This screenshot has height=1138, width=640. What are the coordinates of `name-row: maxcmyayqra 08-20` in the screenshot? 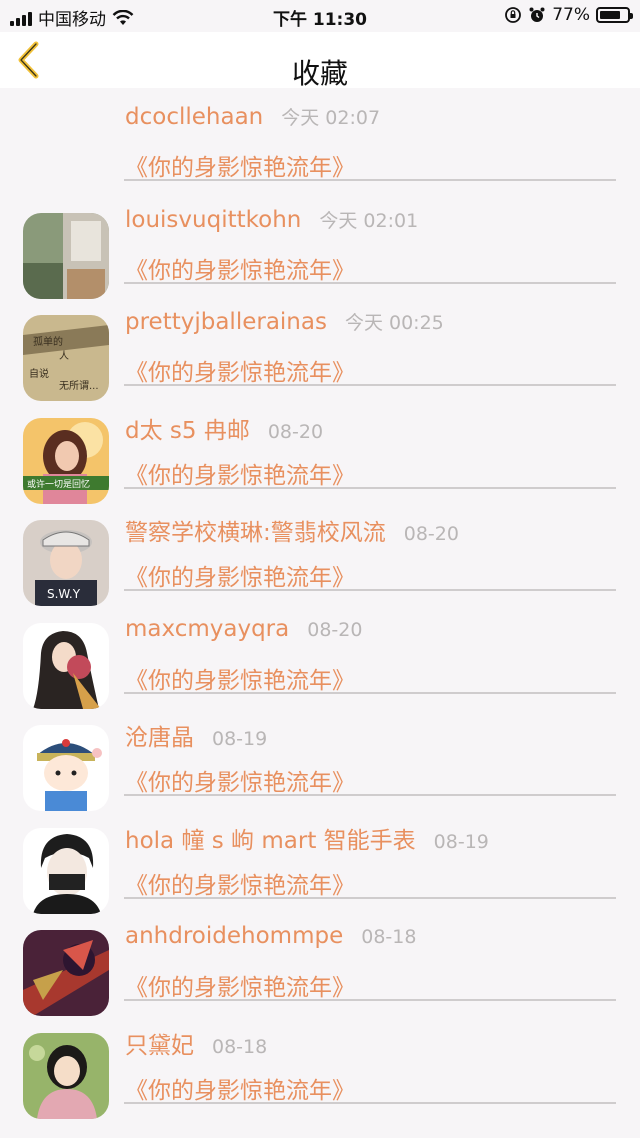 It's located at (243, 629).